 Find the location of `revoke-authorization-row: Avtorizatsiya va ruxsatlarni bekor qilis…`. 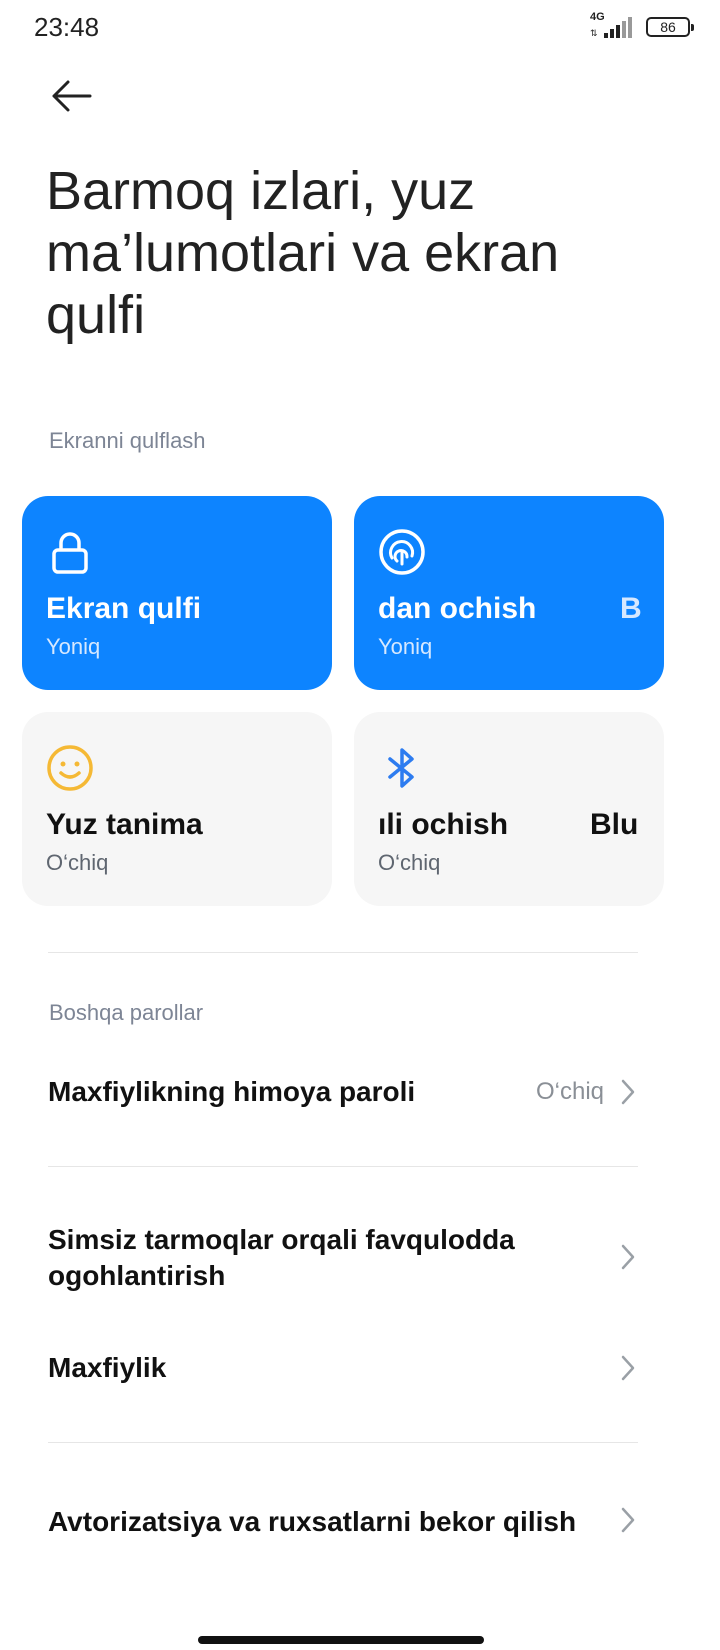

revoke-authorization-row: Avtorizatsiya va ruxsatlarni bekor qilis… is located at coordinates (360, 1523).